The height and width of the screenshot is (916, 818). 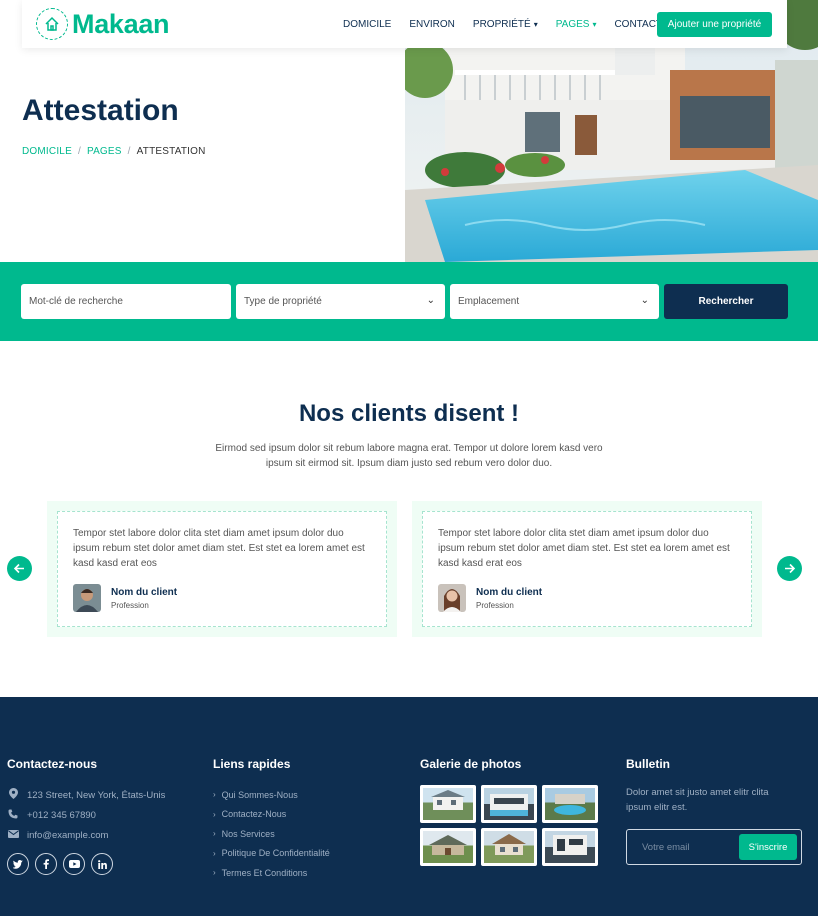 I want to click on envelope-icon, so click(x=13, y=835).